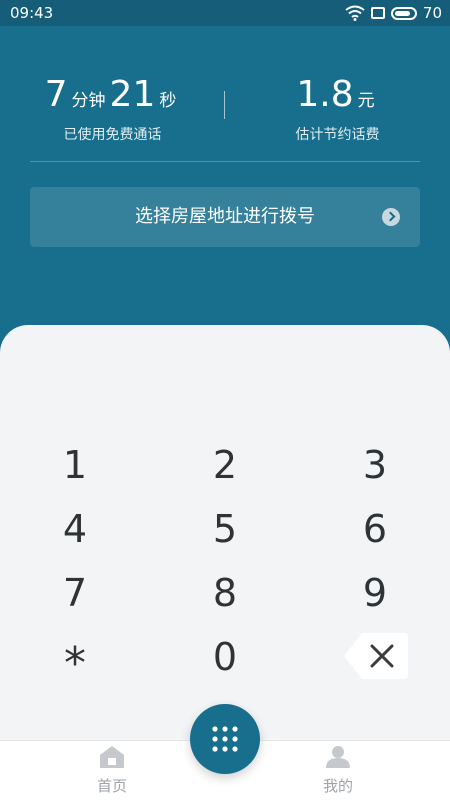 The height and width of the screenshot is (801, 450). What do you see at coordinates (325, 94) in the screenshot?
I see `savings-value: 1.8` at bounding box center [325, 94].